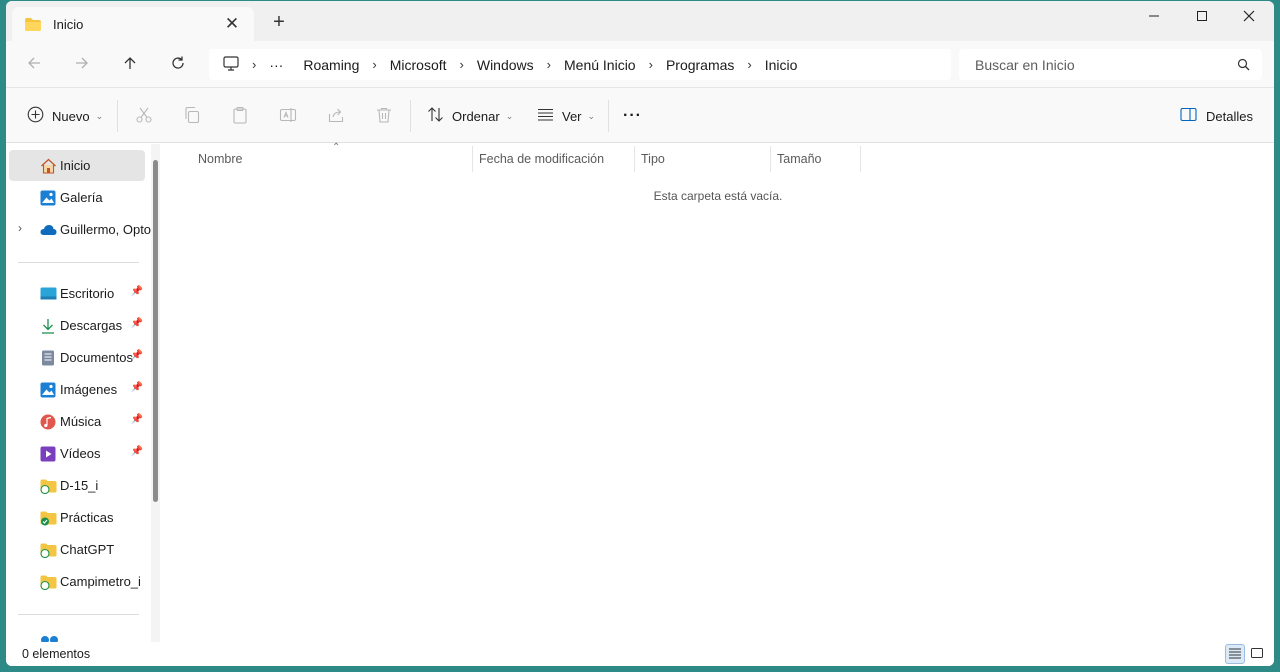 The width and height of the screenshot is (1280, 672). What do you see at coordinates (35, 116) in the screenshot?
I see `plus-circle-icon` at bounding box center [35, 116].